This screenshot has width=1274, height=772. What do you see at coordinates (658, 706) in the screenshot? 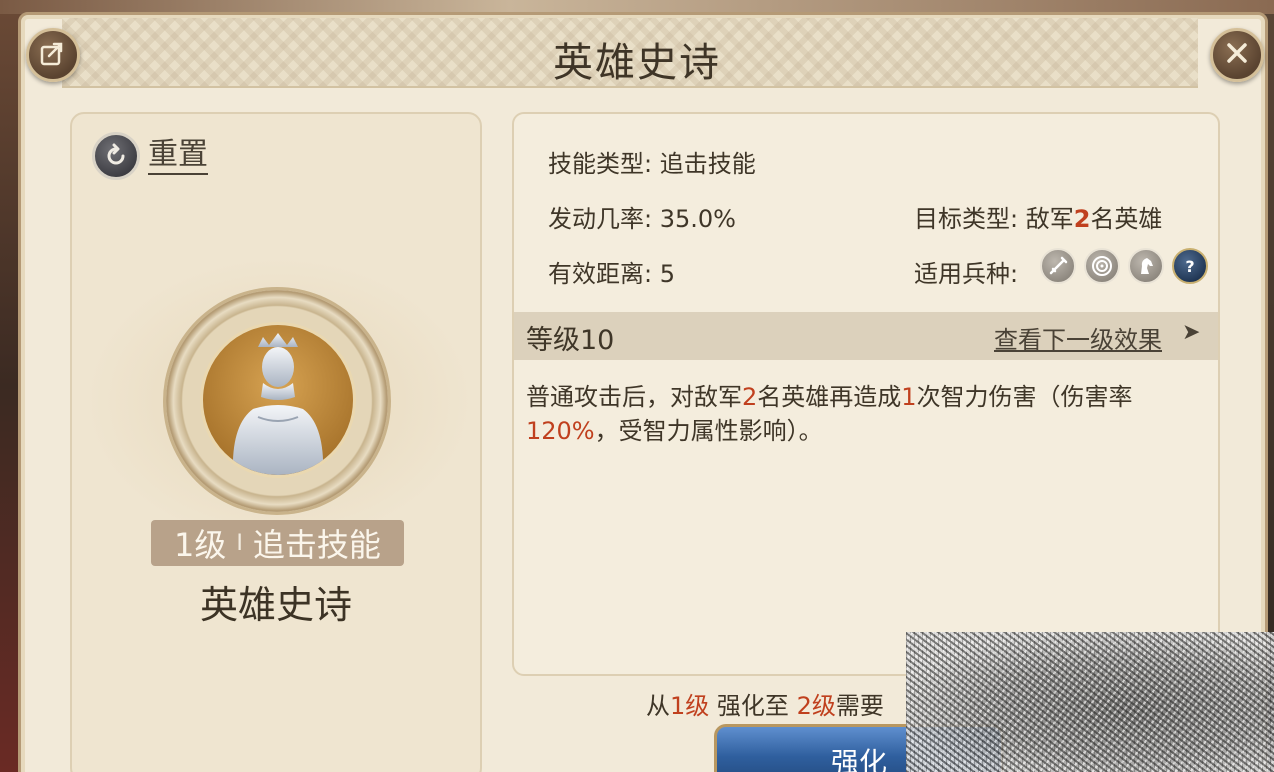
I see `upgrade-from-word: 从` at bounding box center [658, 706].